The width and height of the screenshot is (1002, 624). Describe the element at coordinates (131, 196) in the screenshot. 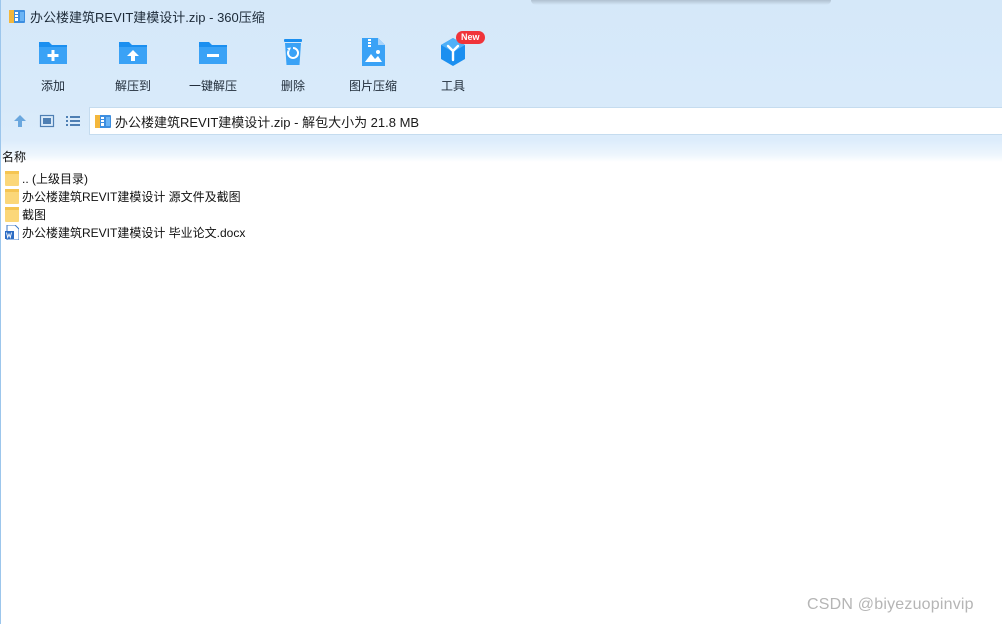

I see `list-item-label: 办公楼建筑REVIT建模设计 源文件及截图` at that location.